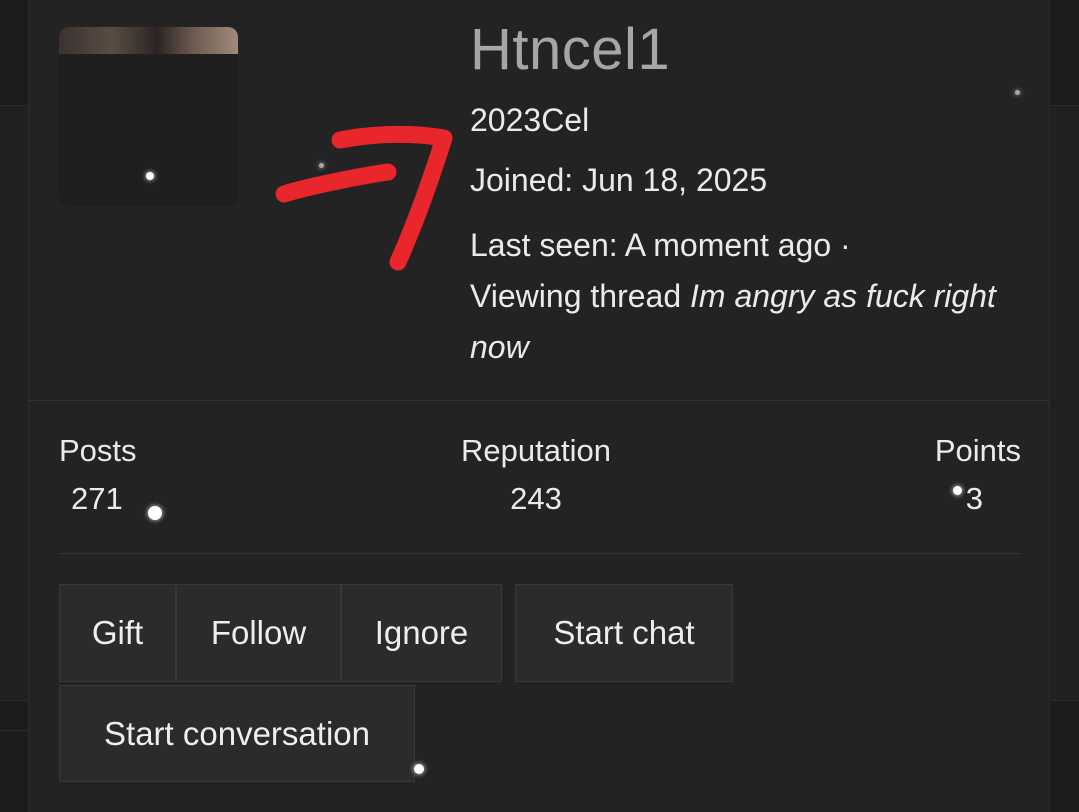 The image size is (1079, 812). I want to click on red-arrow-annotation, so click(364, 198).